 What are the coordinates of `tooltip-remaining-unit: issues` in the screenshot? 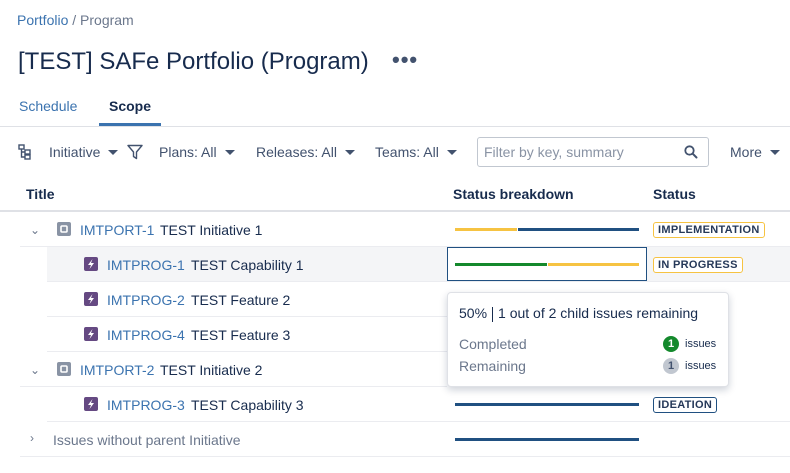 It's located at (701, 366).